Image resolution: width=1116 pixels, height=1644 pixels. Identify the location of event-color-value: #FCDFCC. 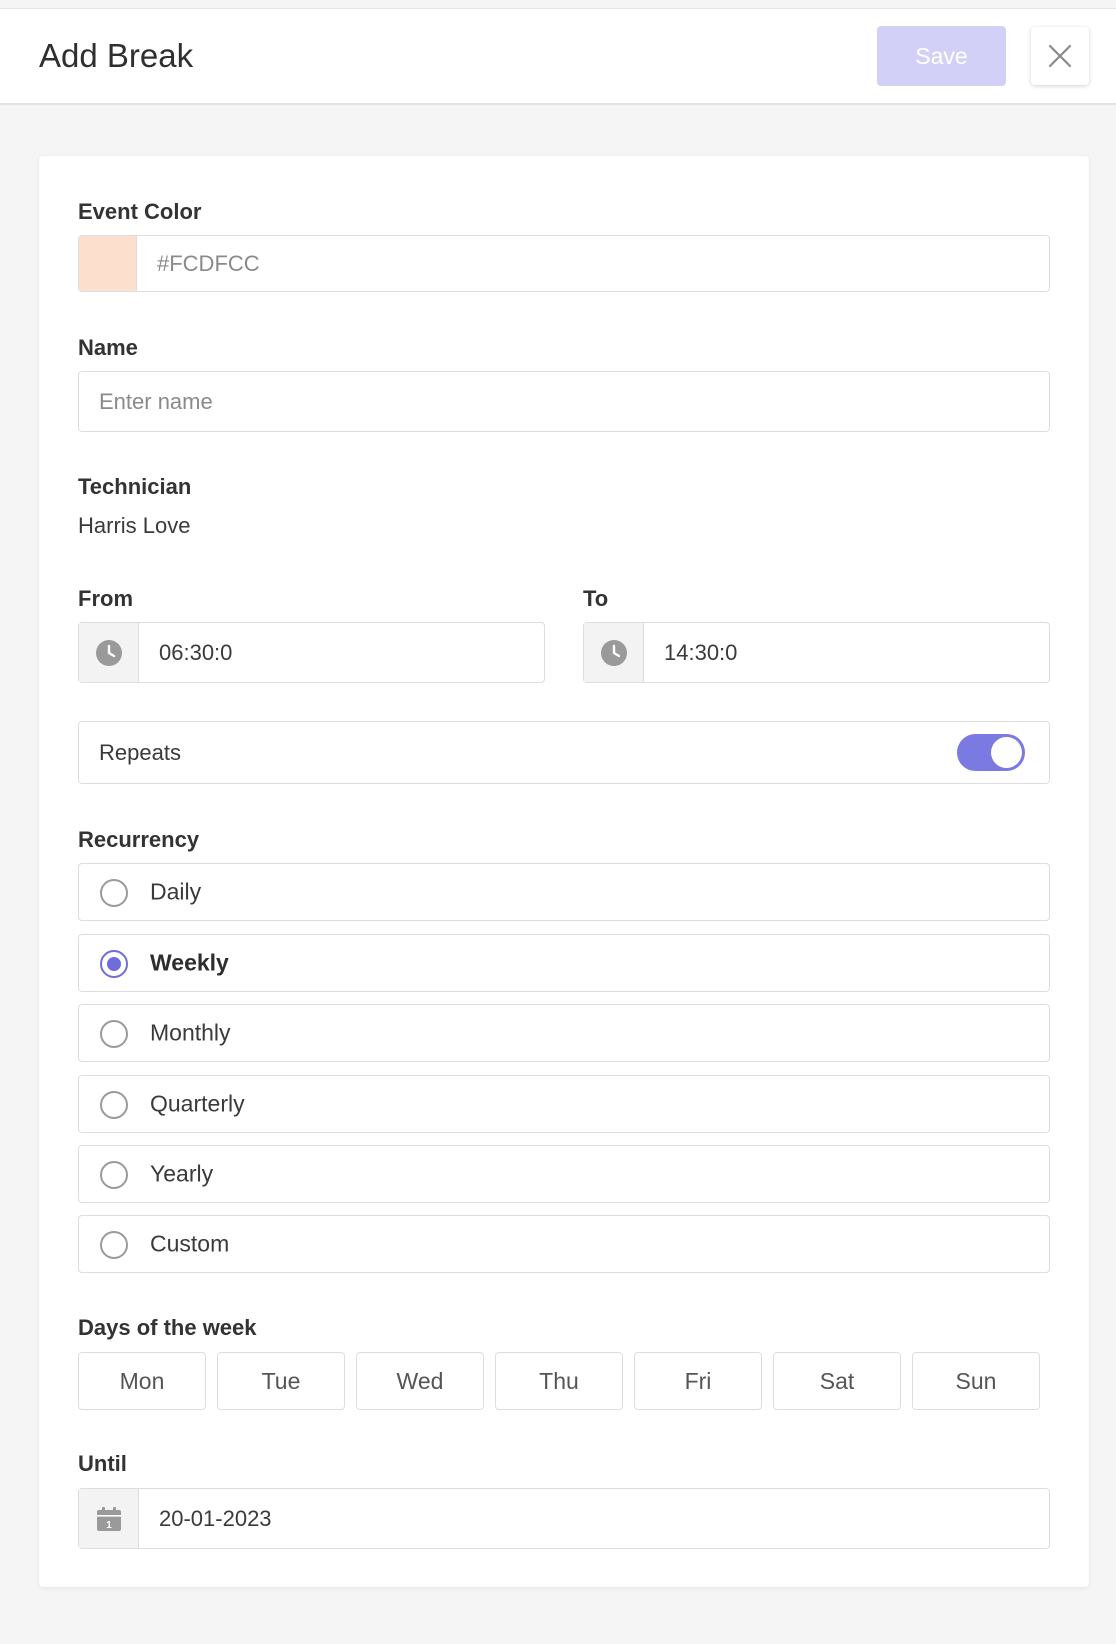
(208, 263).